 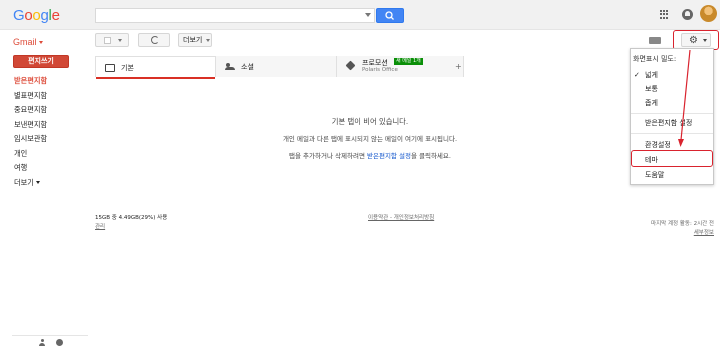 What do you see at coordinates (127, 68) in the screenshot?
I see `tab-label: 기본` at bounding box center [127, 68].